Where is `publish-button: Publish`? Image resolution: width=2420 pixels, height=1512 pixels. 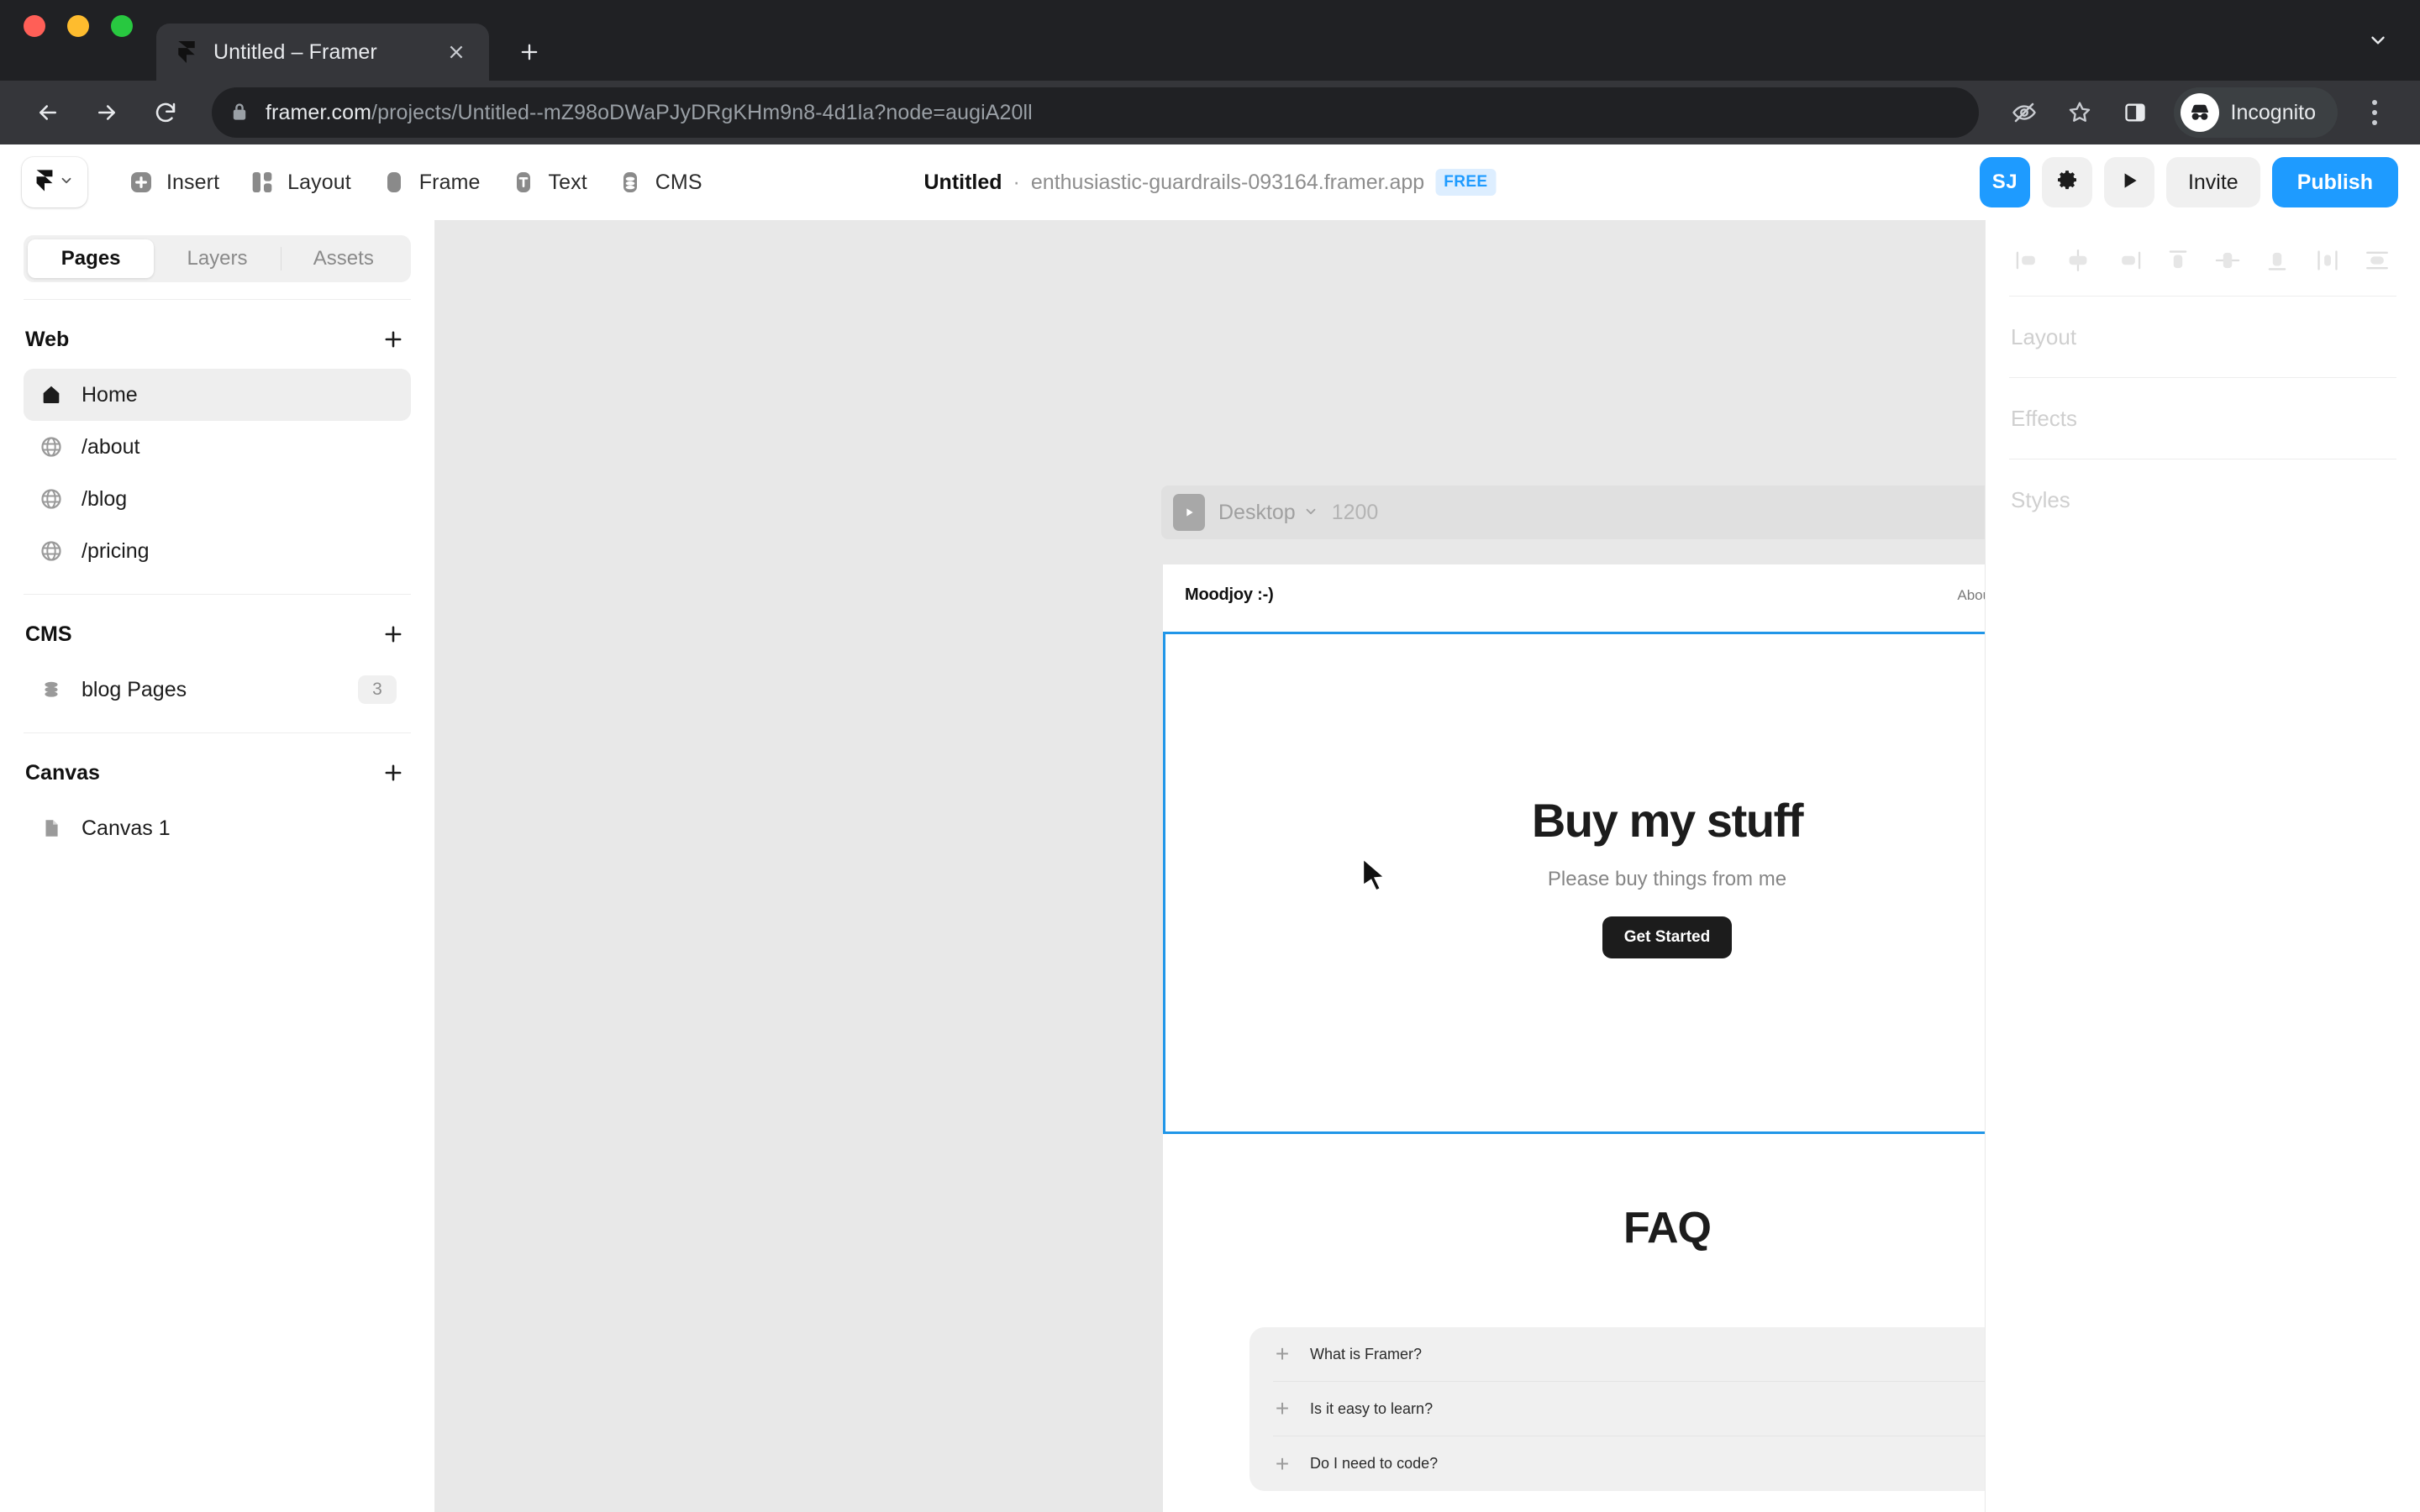 publish-button: Publish is located at coordinates (2334, 182).